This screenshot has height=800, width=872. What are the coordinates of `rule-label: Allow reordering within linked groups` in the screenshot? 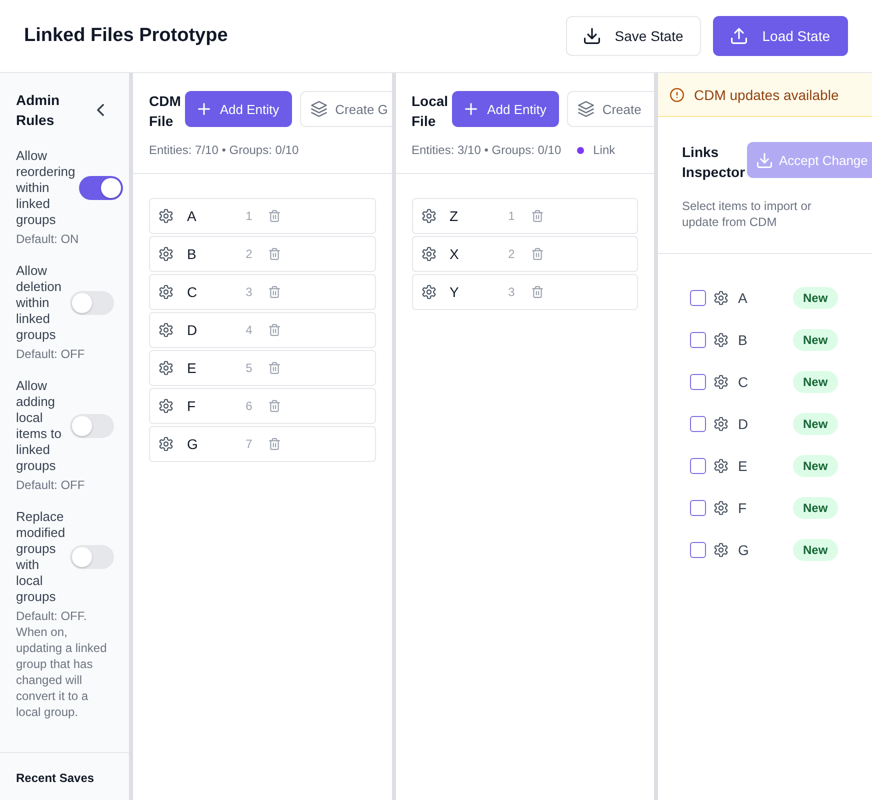 It's located at (46, 188).